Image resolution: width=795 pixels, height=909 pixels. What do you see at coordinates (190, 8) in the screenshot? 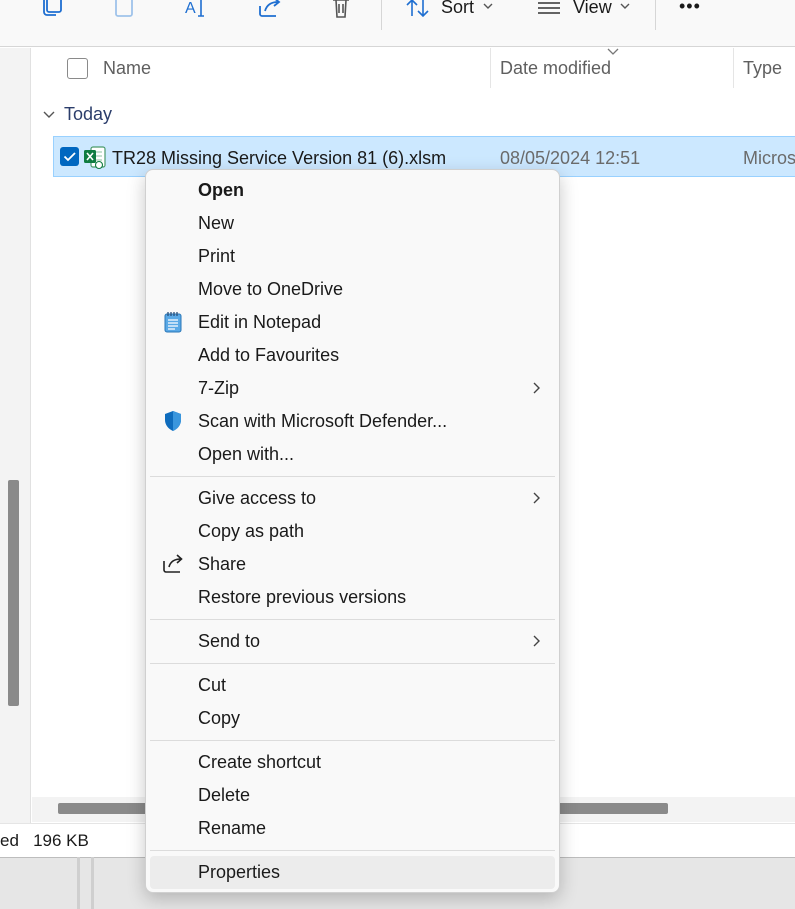
I see `svg-text: A` at bounding box center [190, 8].